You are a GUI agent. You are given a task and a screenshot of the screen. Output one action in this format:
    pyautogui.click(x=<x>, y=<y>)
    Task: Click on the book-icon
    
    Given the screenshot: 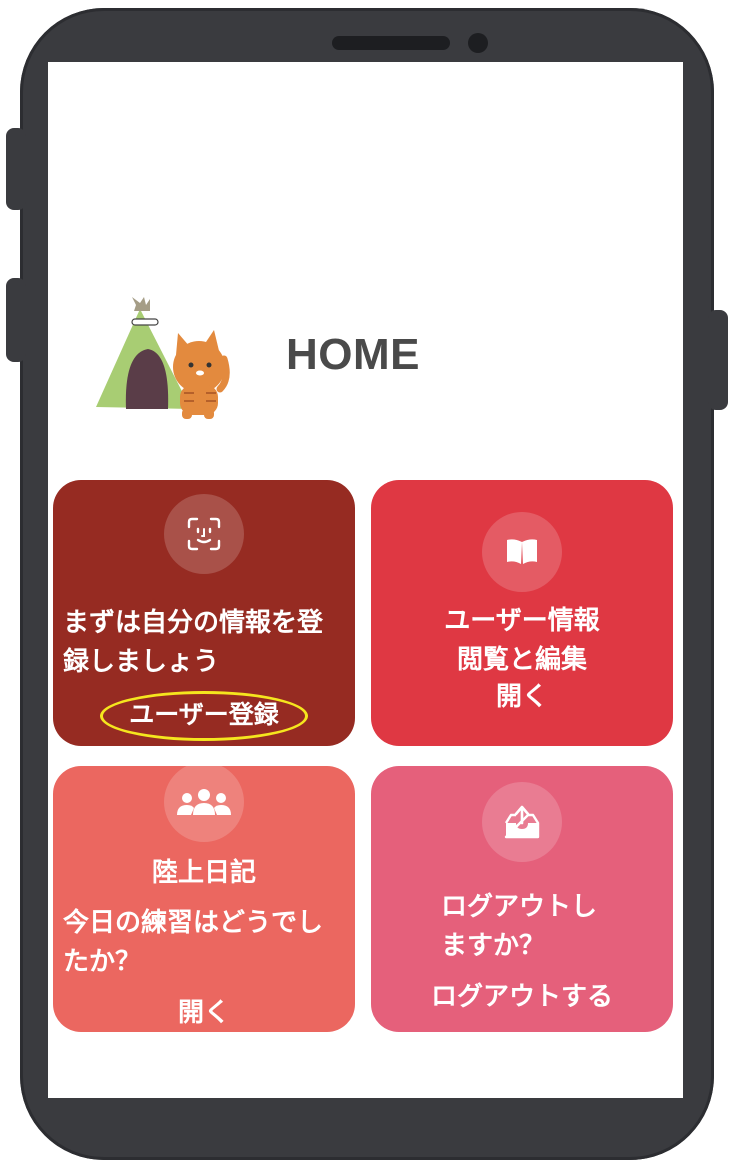 What is the action you would take?
    pyautogui.click(x=522, y=551)
    